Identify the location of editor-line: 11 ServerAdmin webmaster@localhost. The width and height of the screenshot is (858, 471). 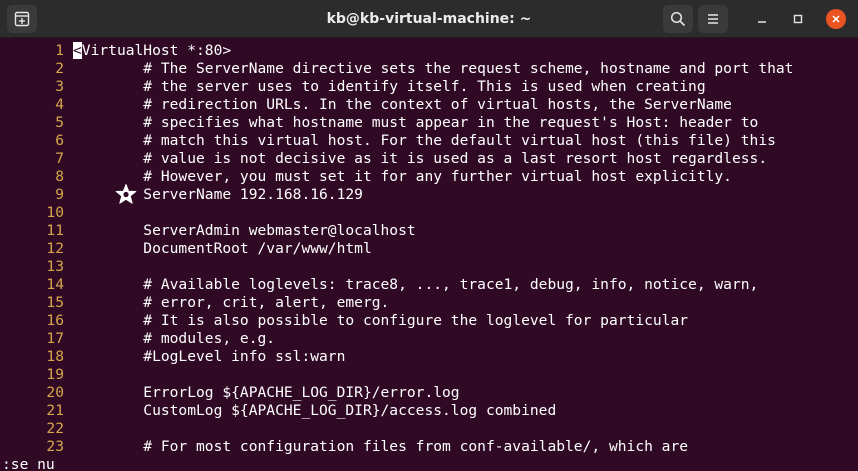
(208, 231).